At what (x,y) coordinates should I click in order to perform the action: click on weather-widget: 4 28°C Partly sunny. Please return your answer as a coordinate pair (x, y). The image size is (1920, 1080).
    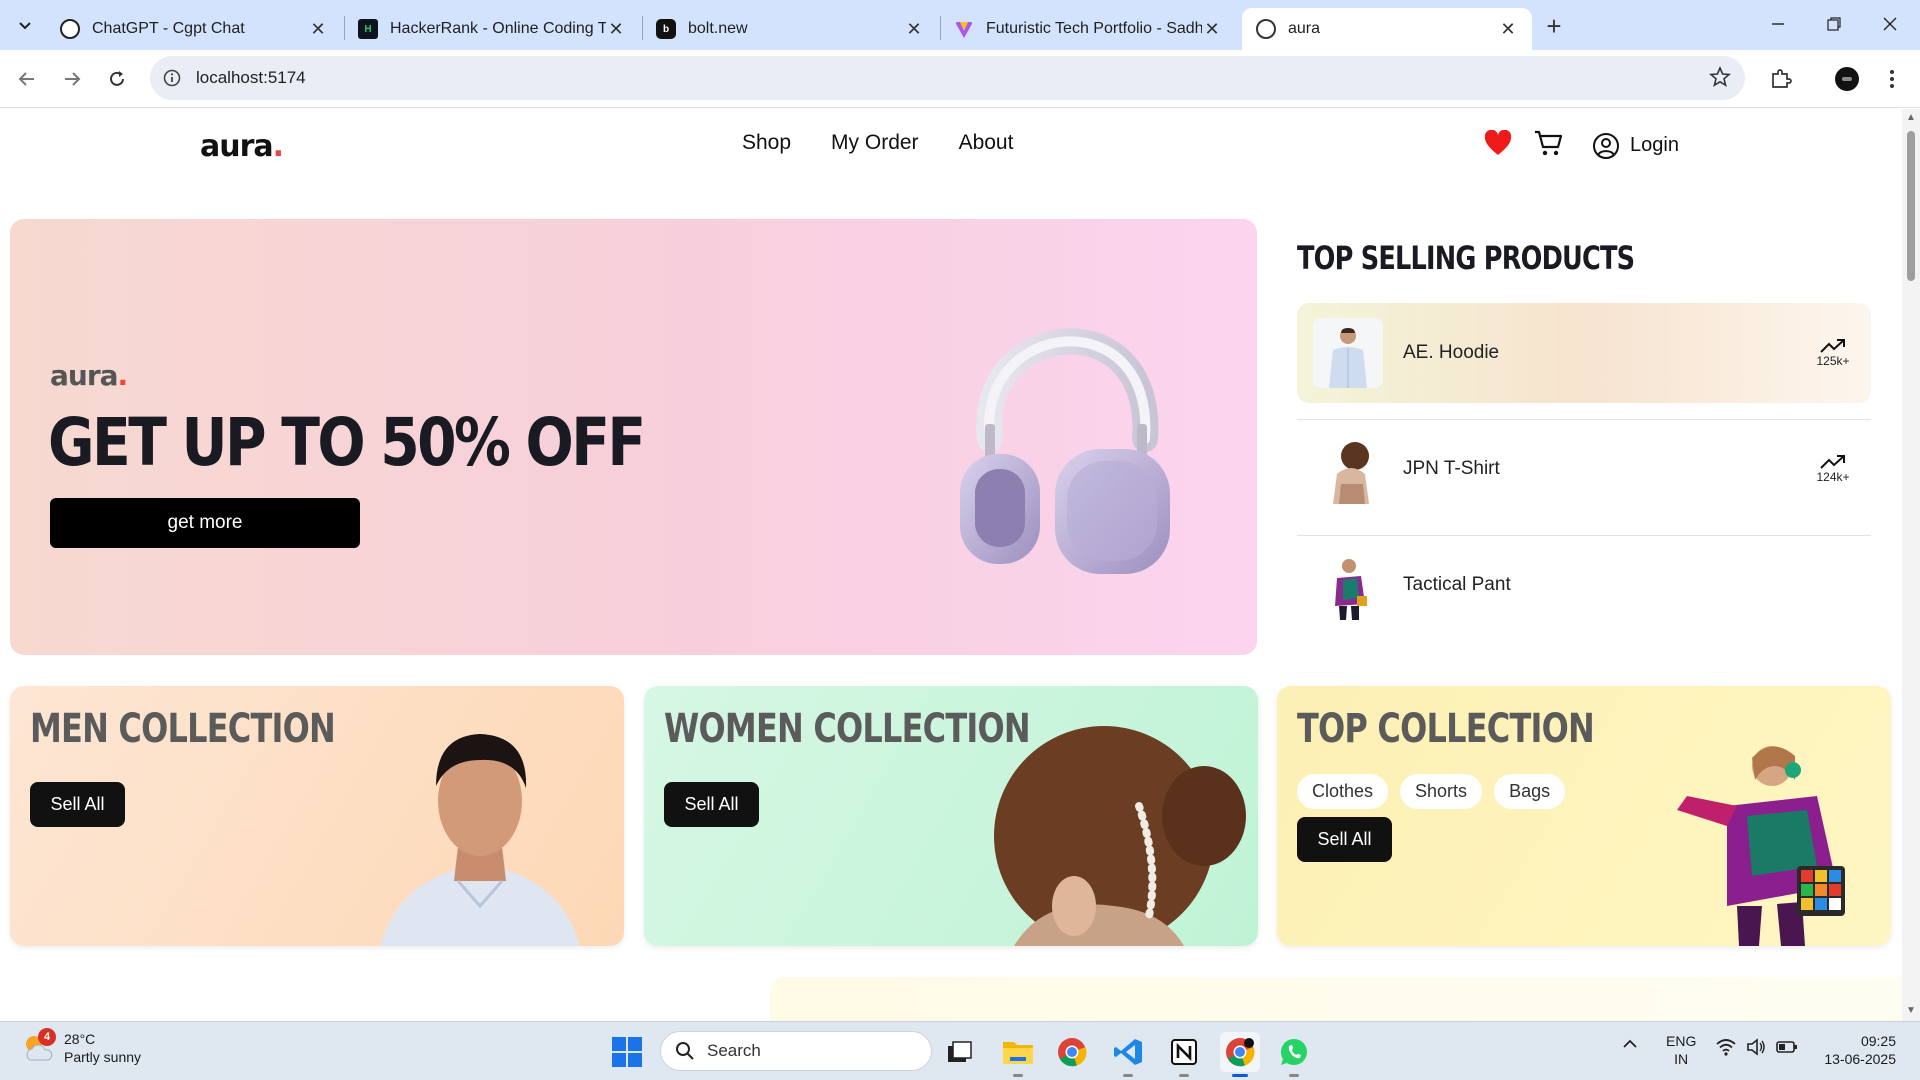
    Looking at the image, I should click on (81, 1047).